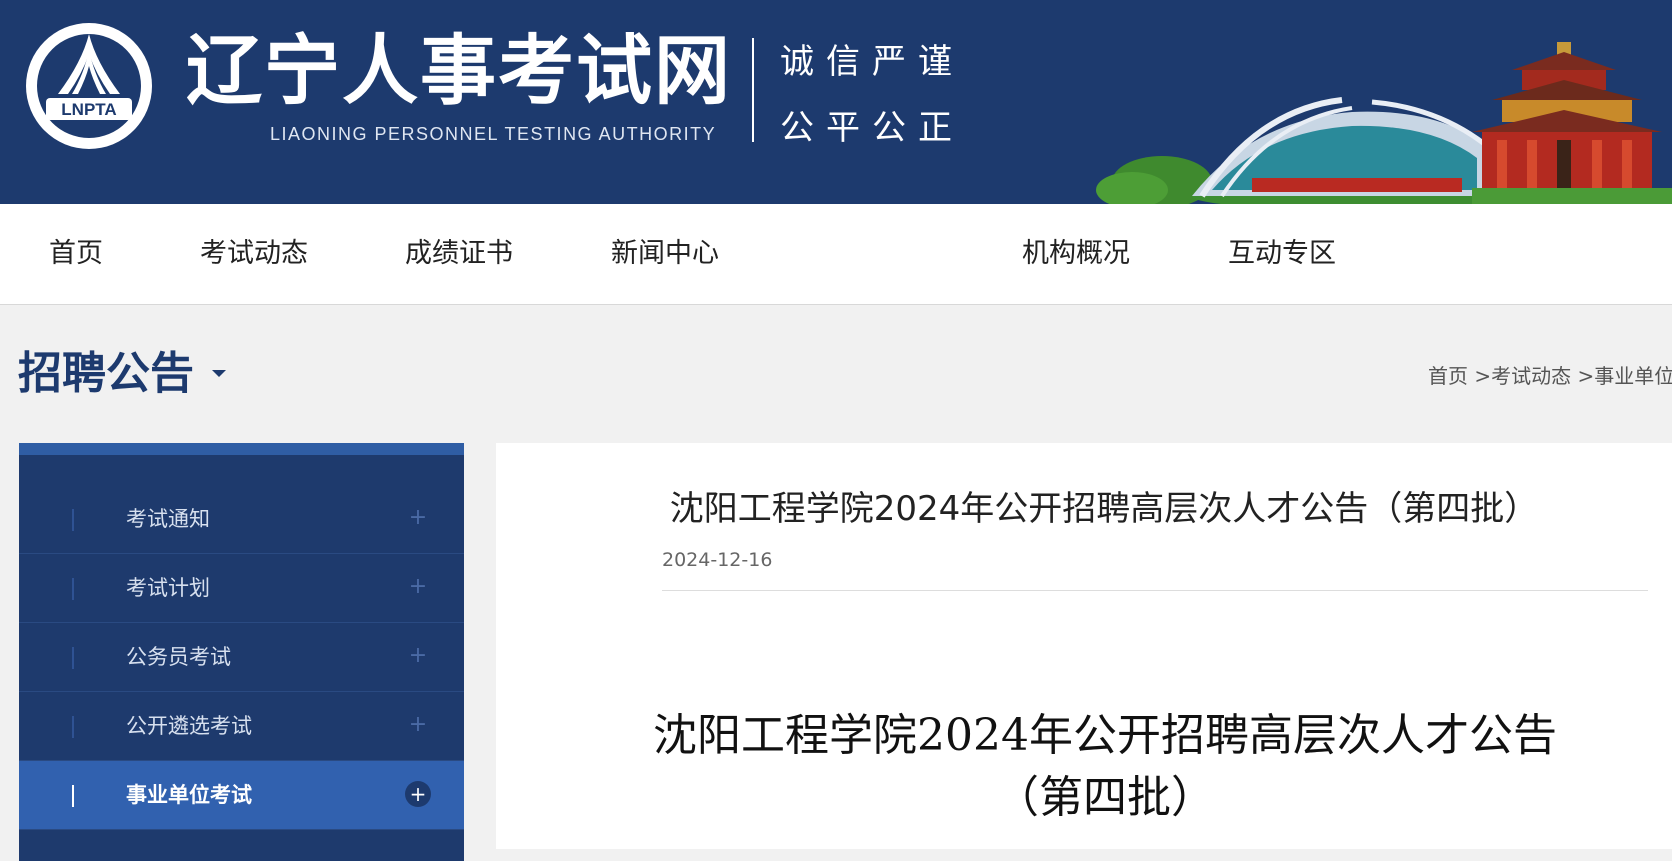 Image resolution: width=1672 pixels, height=861 pixels. Describe the element at coordinates (1105, 797) in the screenshot. I see `document-title-line-2: （第四批）` at that location.